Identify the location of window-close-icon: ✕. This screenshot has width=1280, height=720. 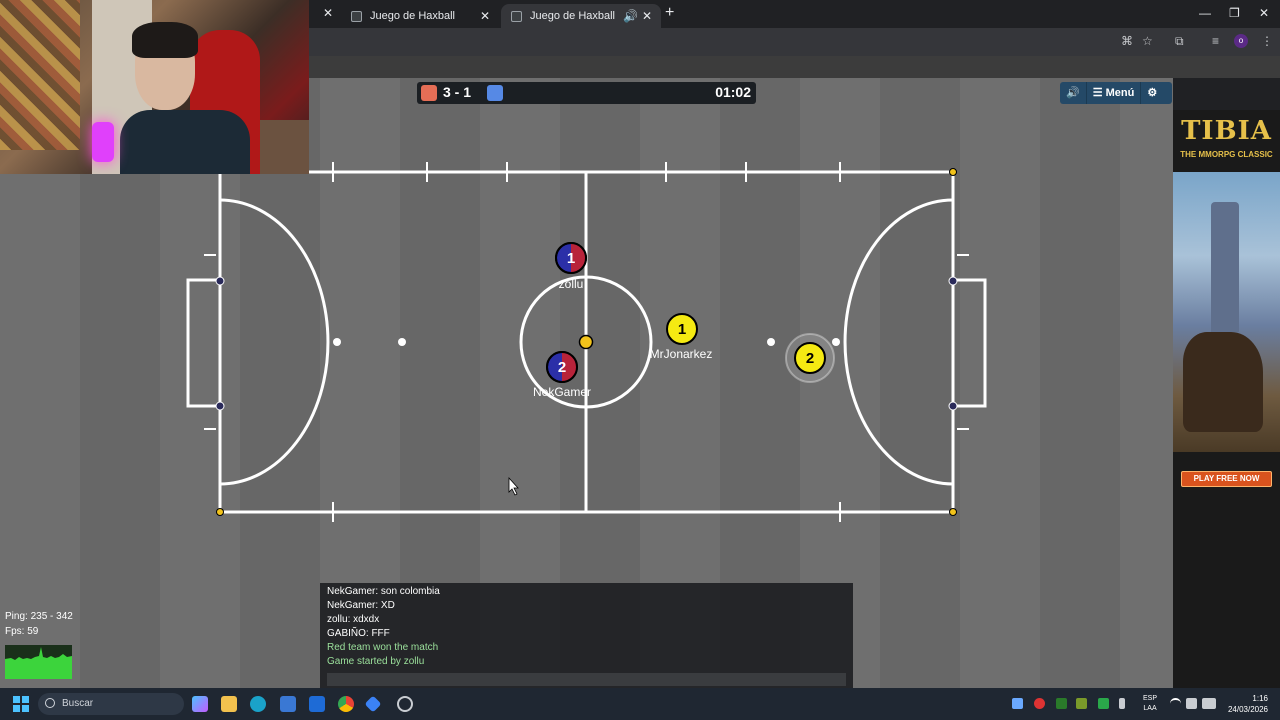
(1264, 13).